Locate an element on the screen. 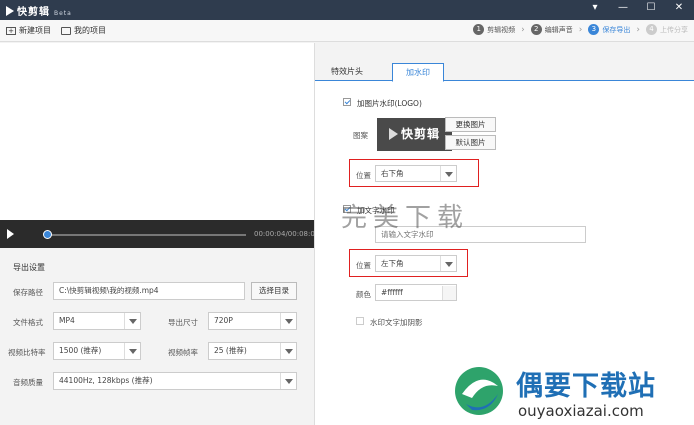 The height and width of the screenshot is (425, 694). seek-track is located at coordinates (146, 235).